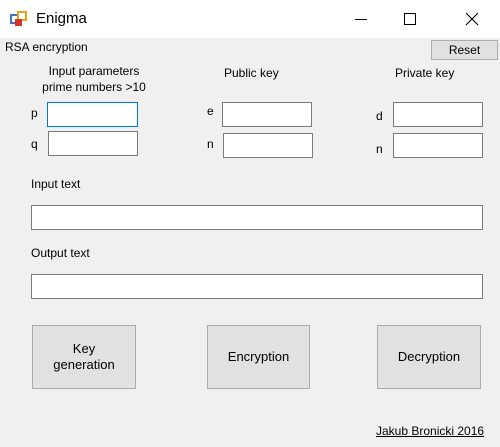 The image size is (500, 447). What do you see at coordinates (430, 431) in the screenshot?
I see `author-link: Jakub Bronicki 2016` at bounding box center [430, 431].